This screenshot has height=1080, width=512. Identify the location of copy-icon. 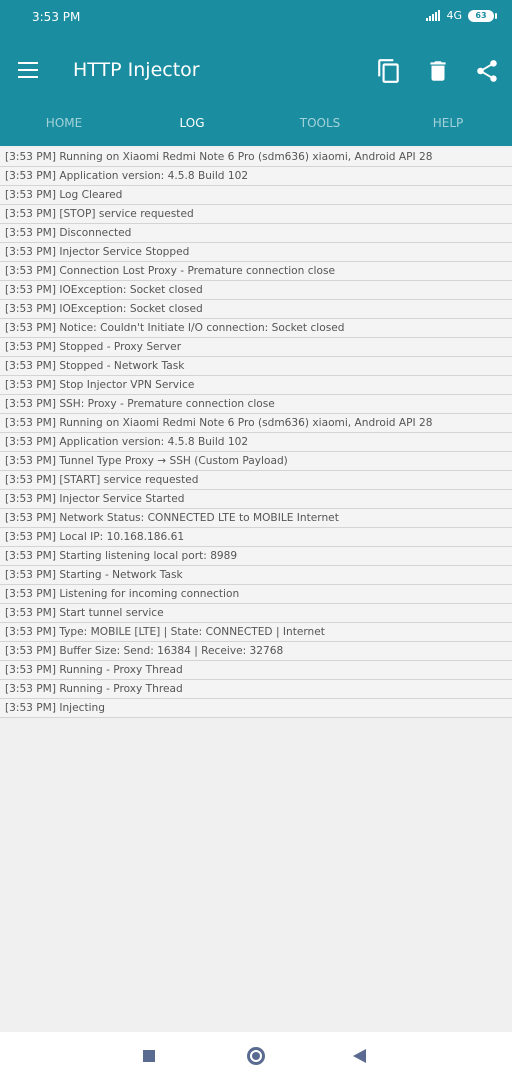
(389, 71).